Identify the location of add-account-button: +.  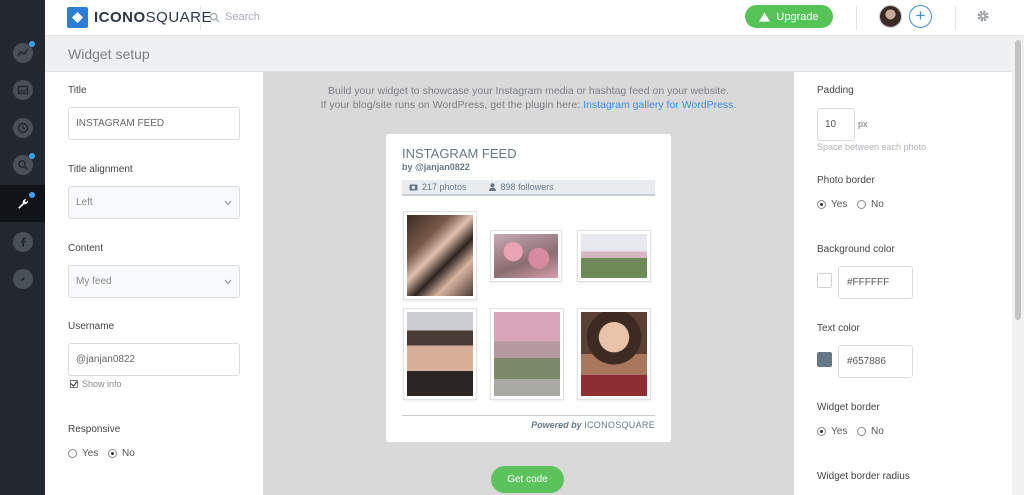
(920, 16).